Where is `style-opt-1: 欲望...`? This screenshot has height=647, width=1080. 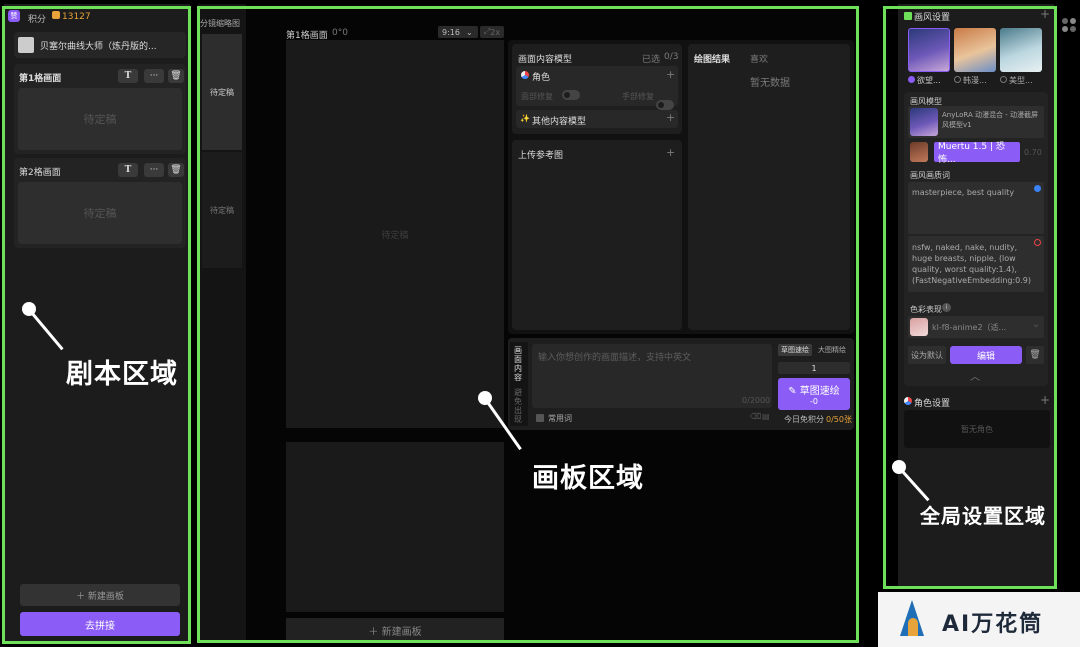
style-opt-1: 欲望... is located at coordinates (929, 80).